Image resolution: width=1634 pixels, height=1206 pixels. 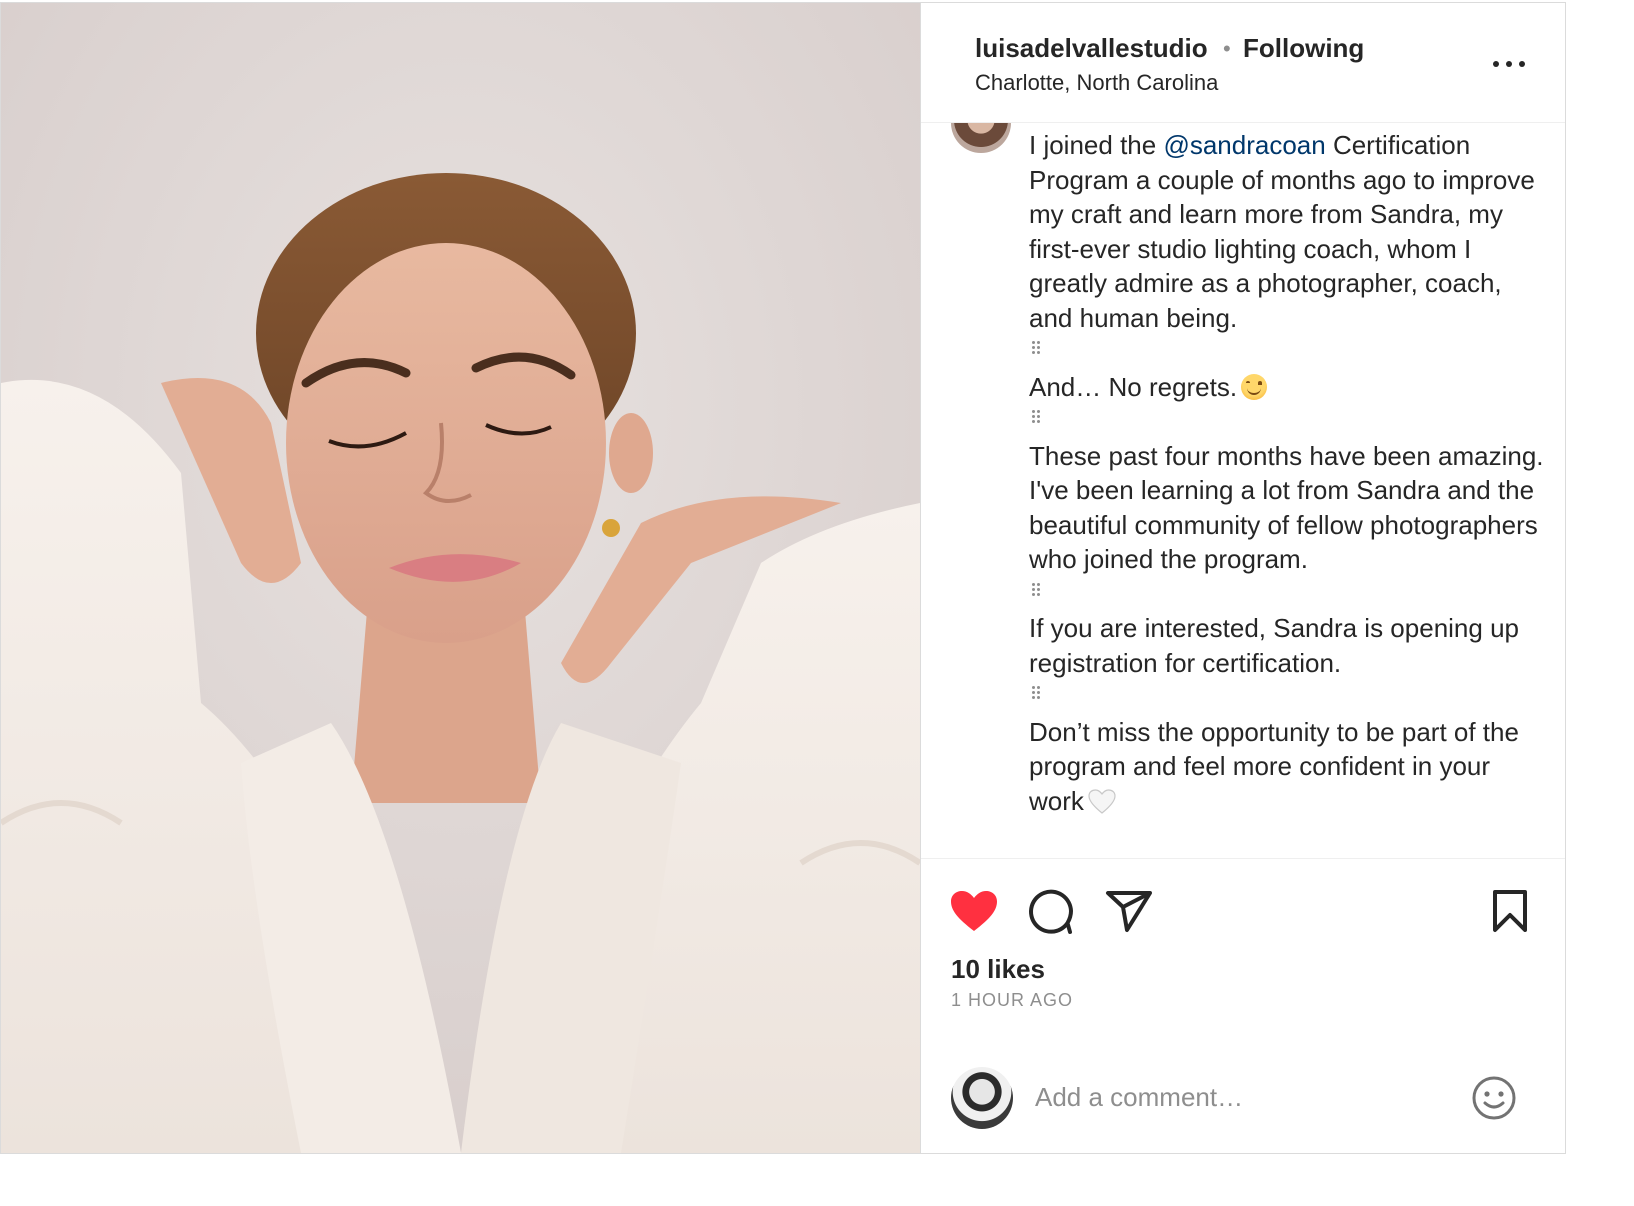 What do you see at coordinates (982, 1098) in the screenshot?
I see `current-user-avatar` at bounding box center [982, 1098].